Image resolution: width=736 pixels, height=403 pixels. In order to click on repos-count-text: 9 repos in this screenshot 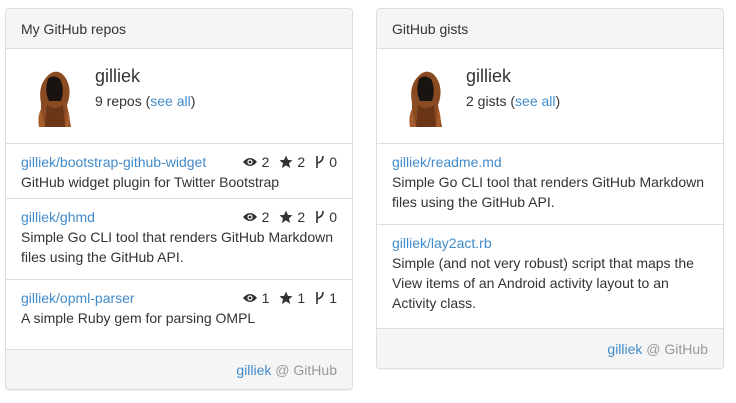, I will do `click(118, 101)`.